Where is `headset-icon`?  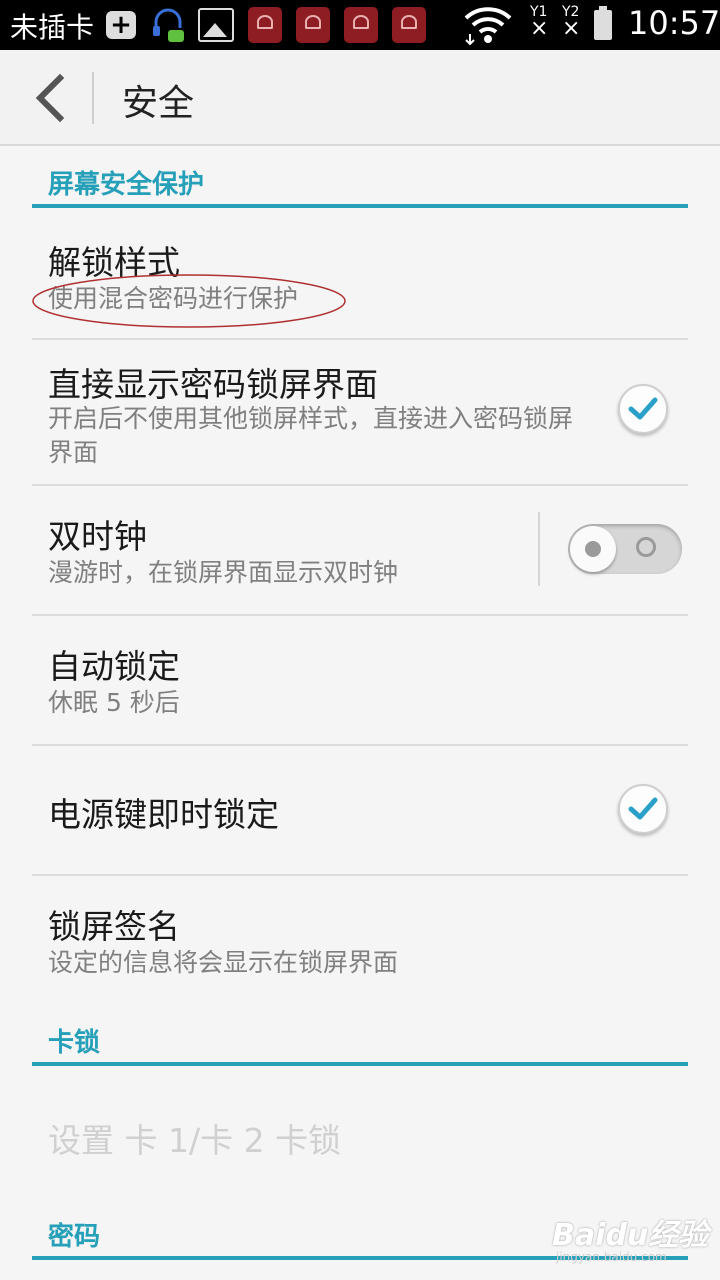 headset-icon is located at coordinates (168, 25).